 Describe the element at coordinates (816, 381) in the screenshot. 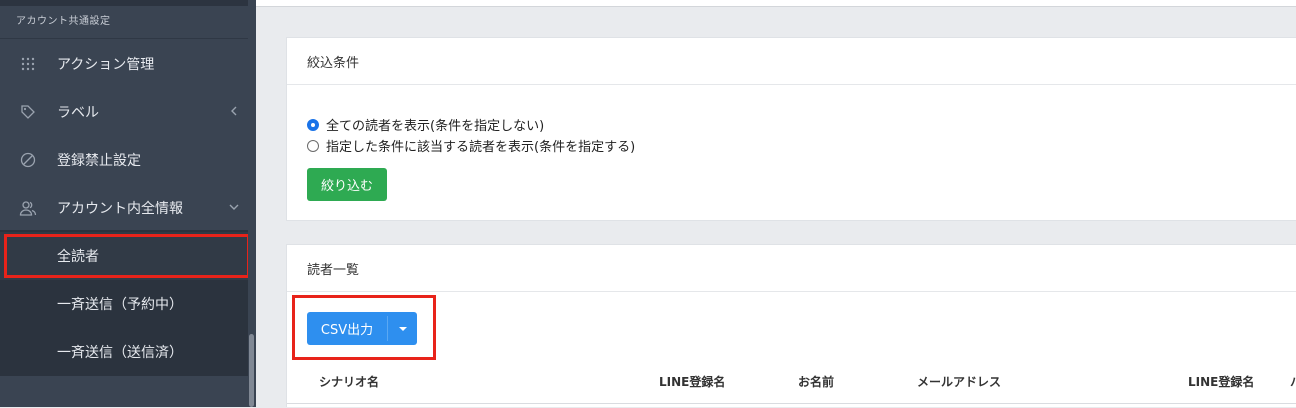

I see `column-header-name: お名前` at that location.